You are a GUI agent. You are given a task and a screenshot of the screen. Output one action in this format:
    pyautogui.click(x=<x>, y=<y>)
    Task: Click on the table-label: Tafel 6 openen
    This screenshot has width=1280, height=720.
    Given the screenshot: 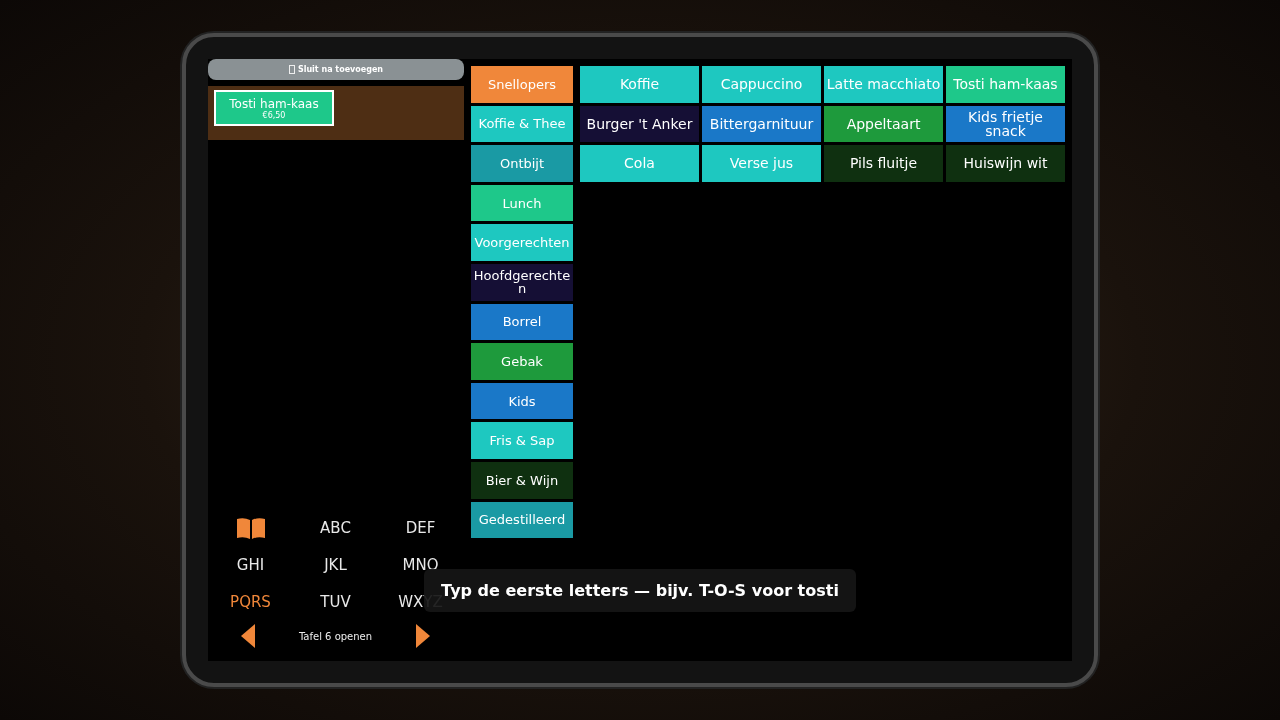 What is the action you would take?
    pyautogui.click(x=335, y=636)
    